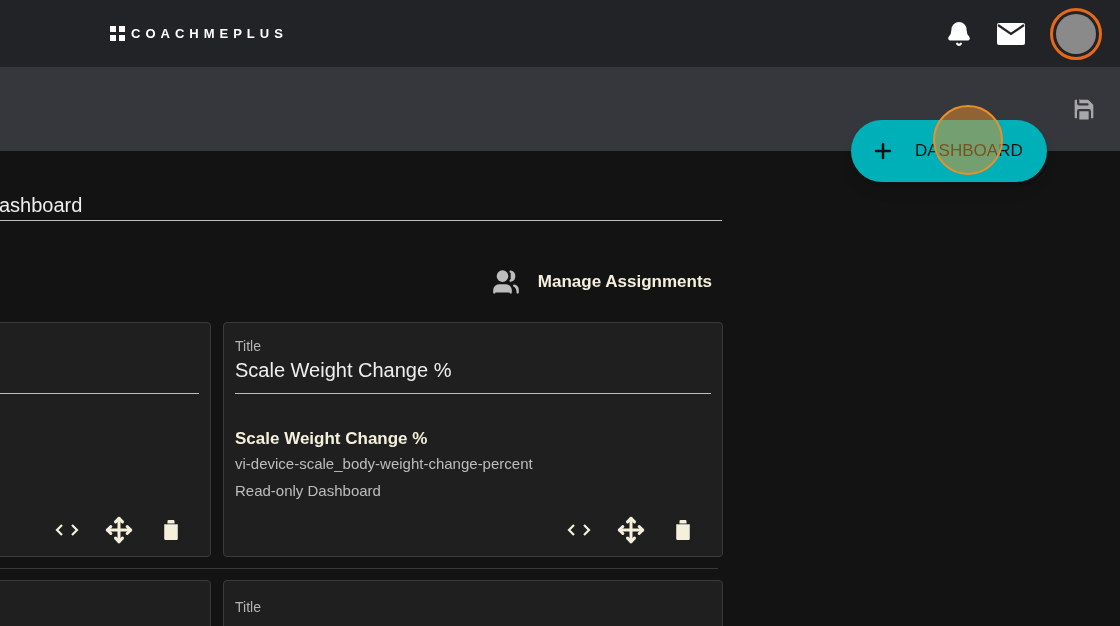 Image resolution: width=1120 pixels, height=626 pixels. I want to click on dashboard-type: Read-only Dashboard, so click(308, 491).